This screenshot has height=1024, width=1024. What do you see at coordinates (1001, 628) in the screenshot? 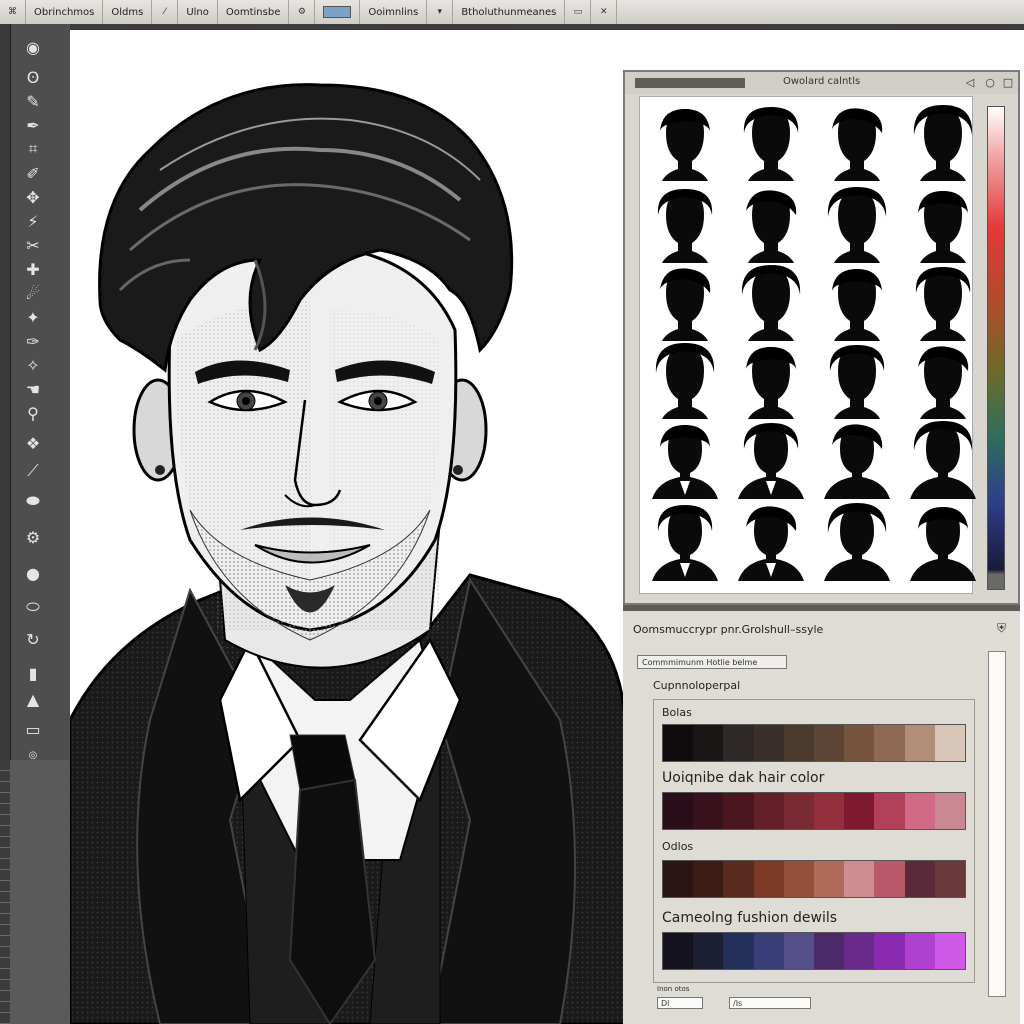
I see `pin-icon: ⛨` at bounding box center [1001, 628].